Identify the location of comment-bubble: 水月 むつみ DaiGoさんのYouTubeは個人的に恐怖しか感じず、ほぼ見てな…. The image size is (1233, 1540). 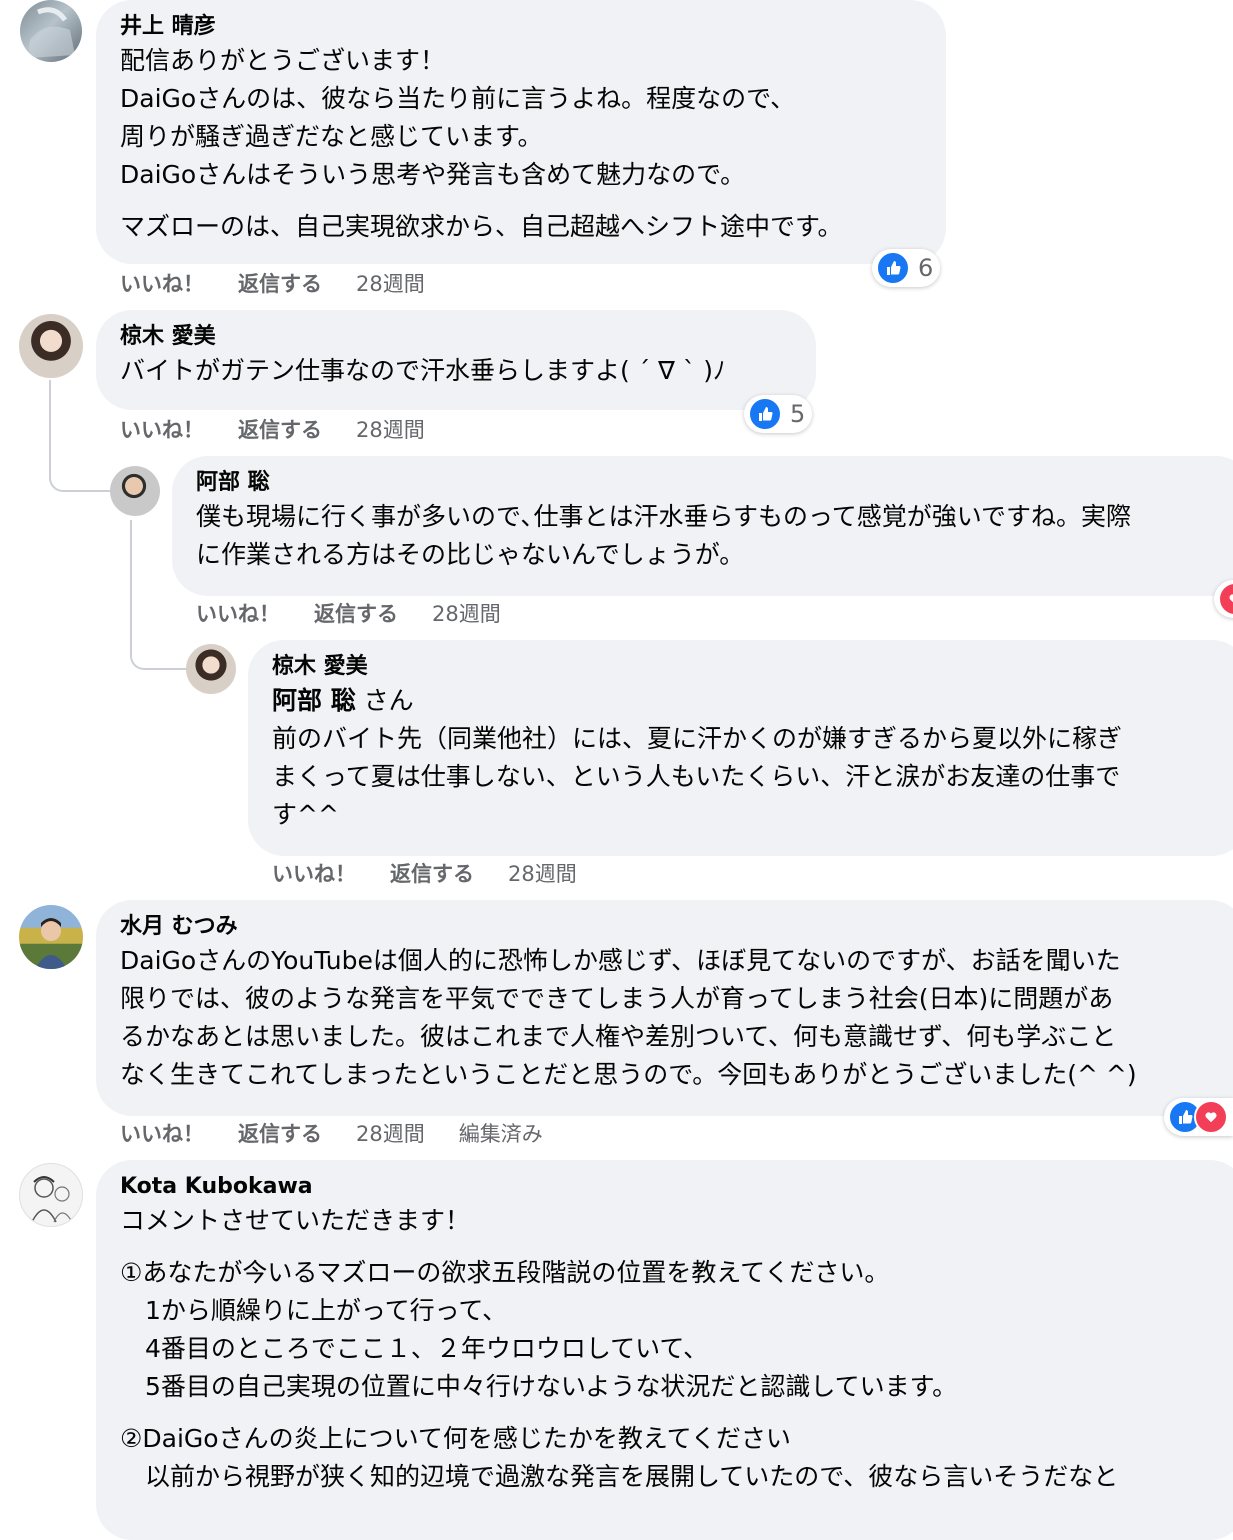
(664, 1008).